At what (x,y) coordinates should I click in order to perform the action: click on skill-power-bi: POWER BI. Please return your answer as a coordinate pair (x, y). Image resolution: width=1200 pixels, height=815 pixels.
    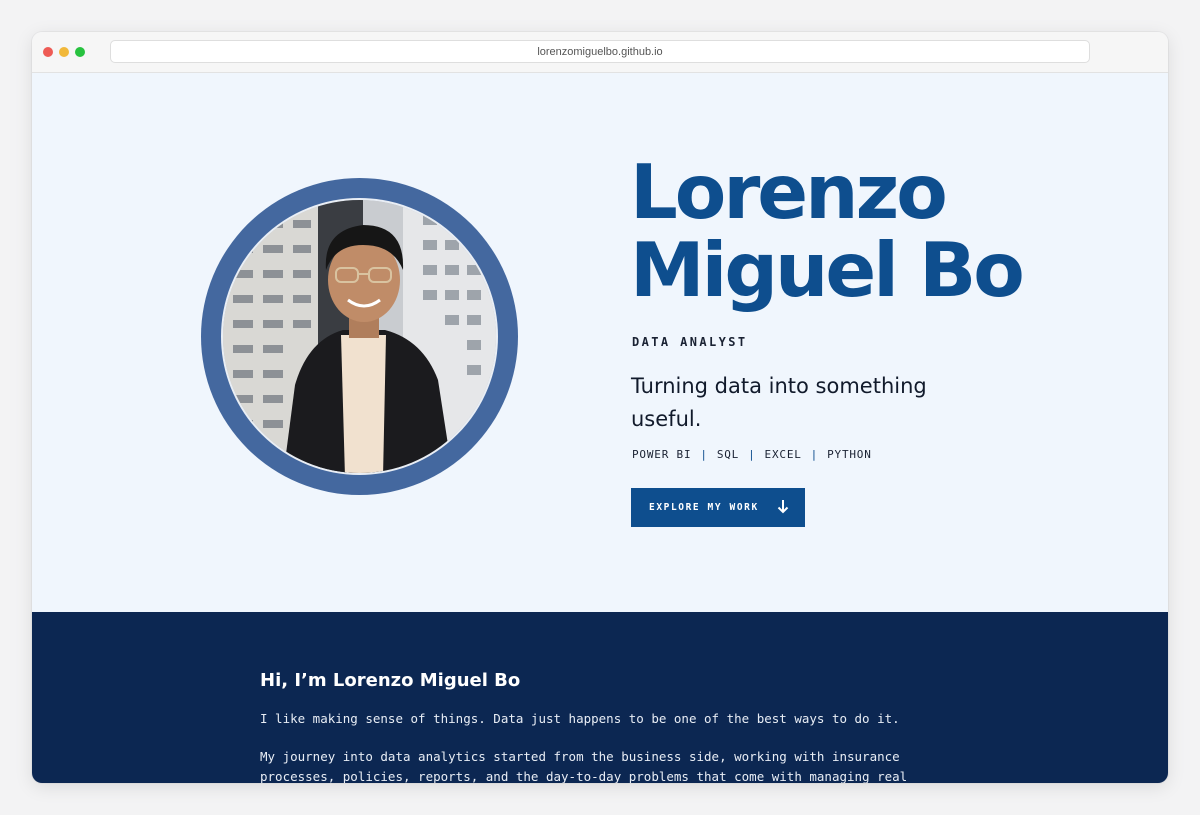
    Looking at the image, I should click on (662, 454).